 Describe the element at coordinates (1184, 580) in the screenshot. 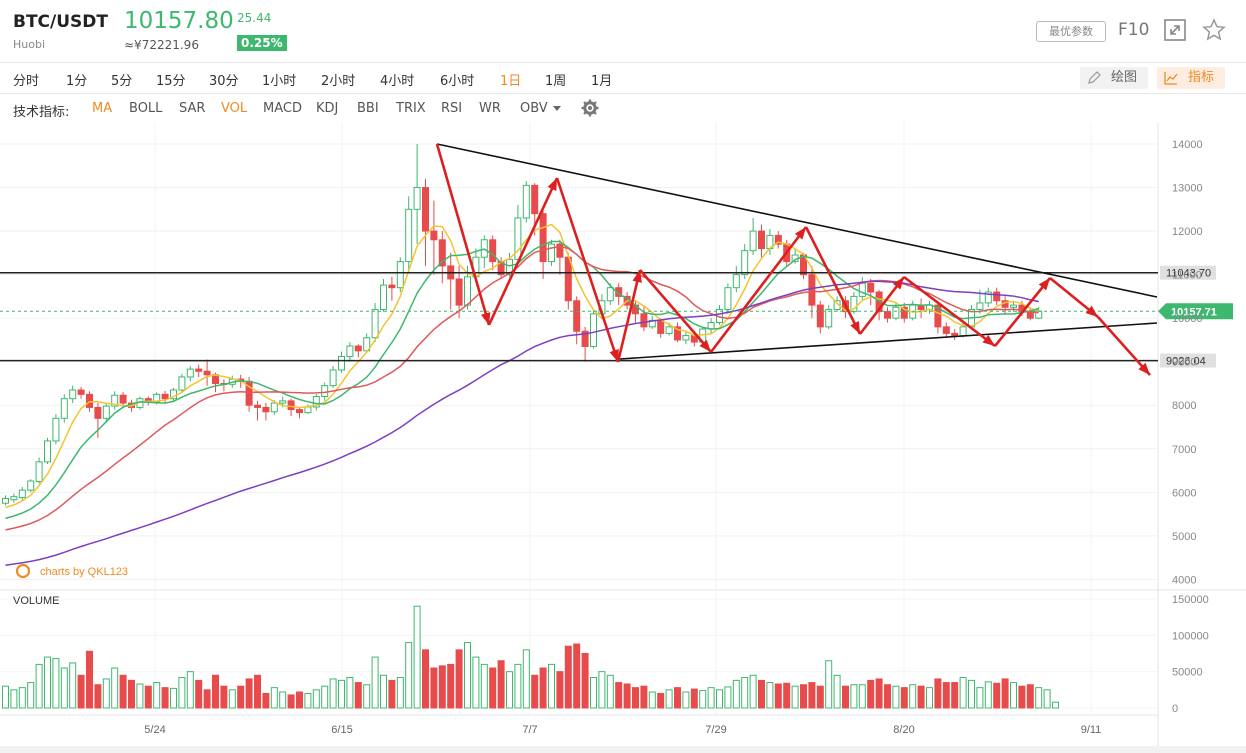

I see `price-tick-label: 4000` at that location.